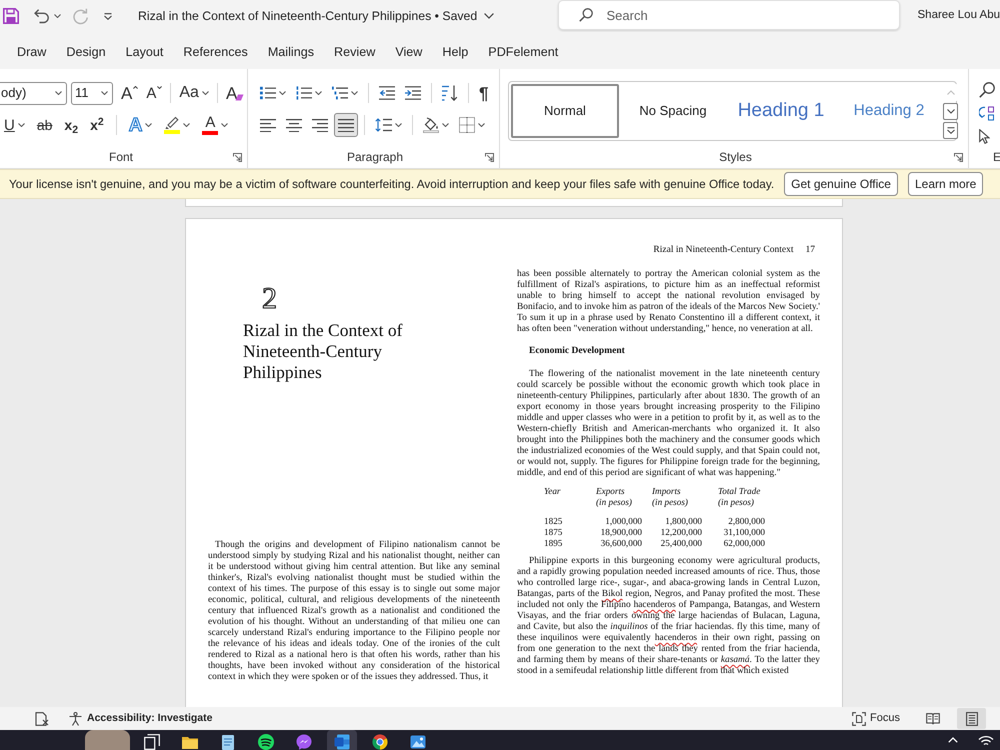 The image size is (1000, 750). What do you see at coordinates (668, 424) in the screenshot?
I see `body-paragraph: The flowering of the nationalist movement in the late nineteenth century could scarcely be possible without the economic growth which took place in nineteenth-century Philippines, particularly after about 1830. The growth of an export economy in those years brought increasing prosperity to the Filipino middle and upper classes who were in a petition to profit by it, as well as to the Western-chiefly British and American-merchants who organized it. It also brought into the Philippines both the machinery and the consumer goods which the industrialized economies of the West could supply, and that Spain could not, or would not, supply. The figures for Philippine foreign trade for the beginning, middle, and end of this period are significant of what was happening."` at bounding box center [668, 424].